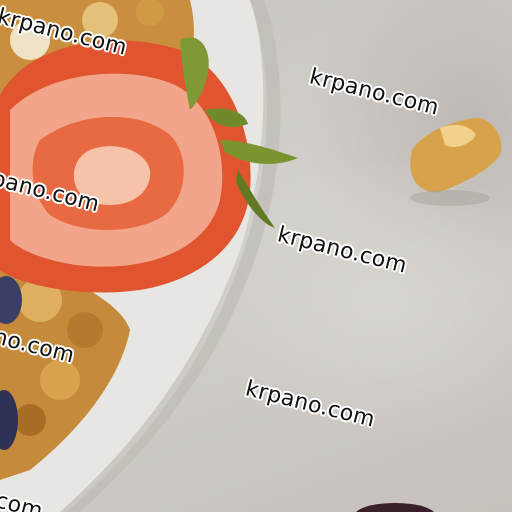 Image resolution: width=512 pixels, height=512 pixels. What do you see at coordinates (456, 162) in the screenshot?
I see `granola-cluster` at bounding box center [456, 162].